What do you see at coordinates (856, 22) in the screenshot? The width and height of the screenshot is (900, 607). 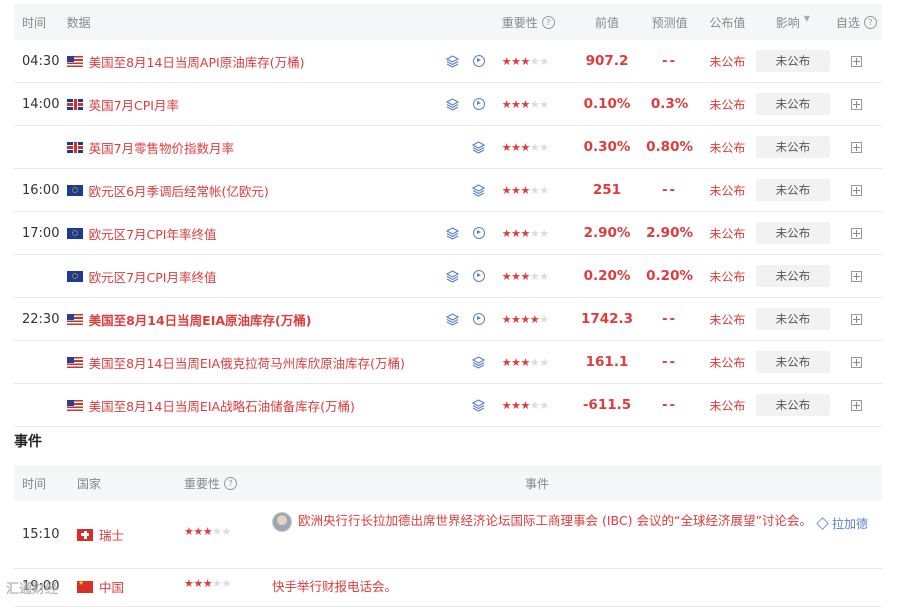 I see `header-favorite: 自选?` at bounding box center [856, 22].